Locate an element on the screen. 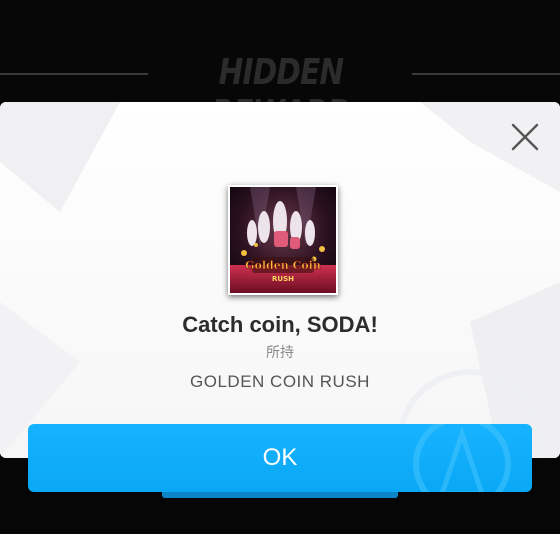 The width and height of the screenshot is (560, 534). reward-name: GOLDEN COIN RUSH is located at coordinates (280, 381).